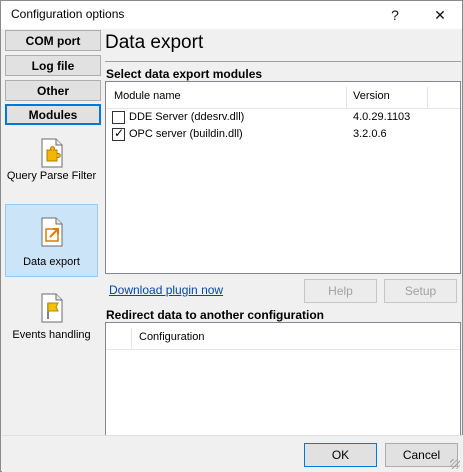 The height and width of the screenshot is (472, 463). Describe the element at coordinates (232, 453) in the screenshot. I see `dialog-footer: OK Cancel` at that location.